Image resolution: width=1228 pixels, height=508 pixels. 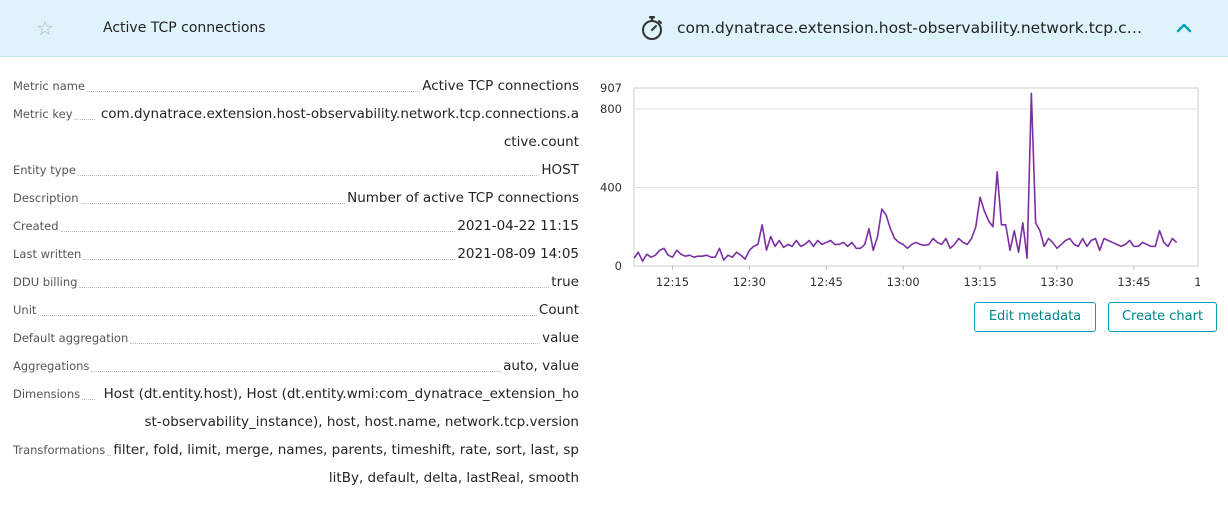 I want to click on star-icon: ☆, so click(x=45, y=28).